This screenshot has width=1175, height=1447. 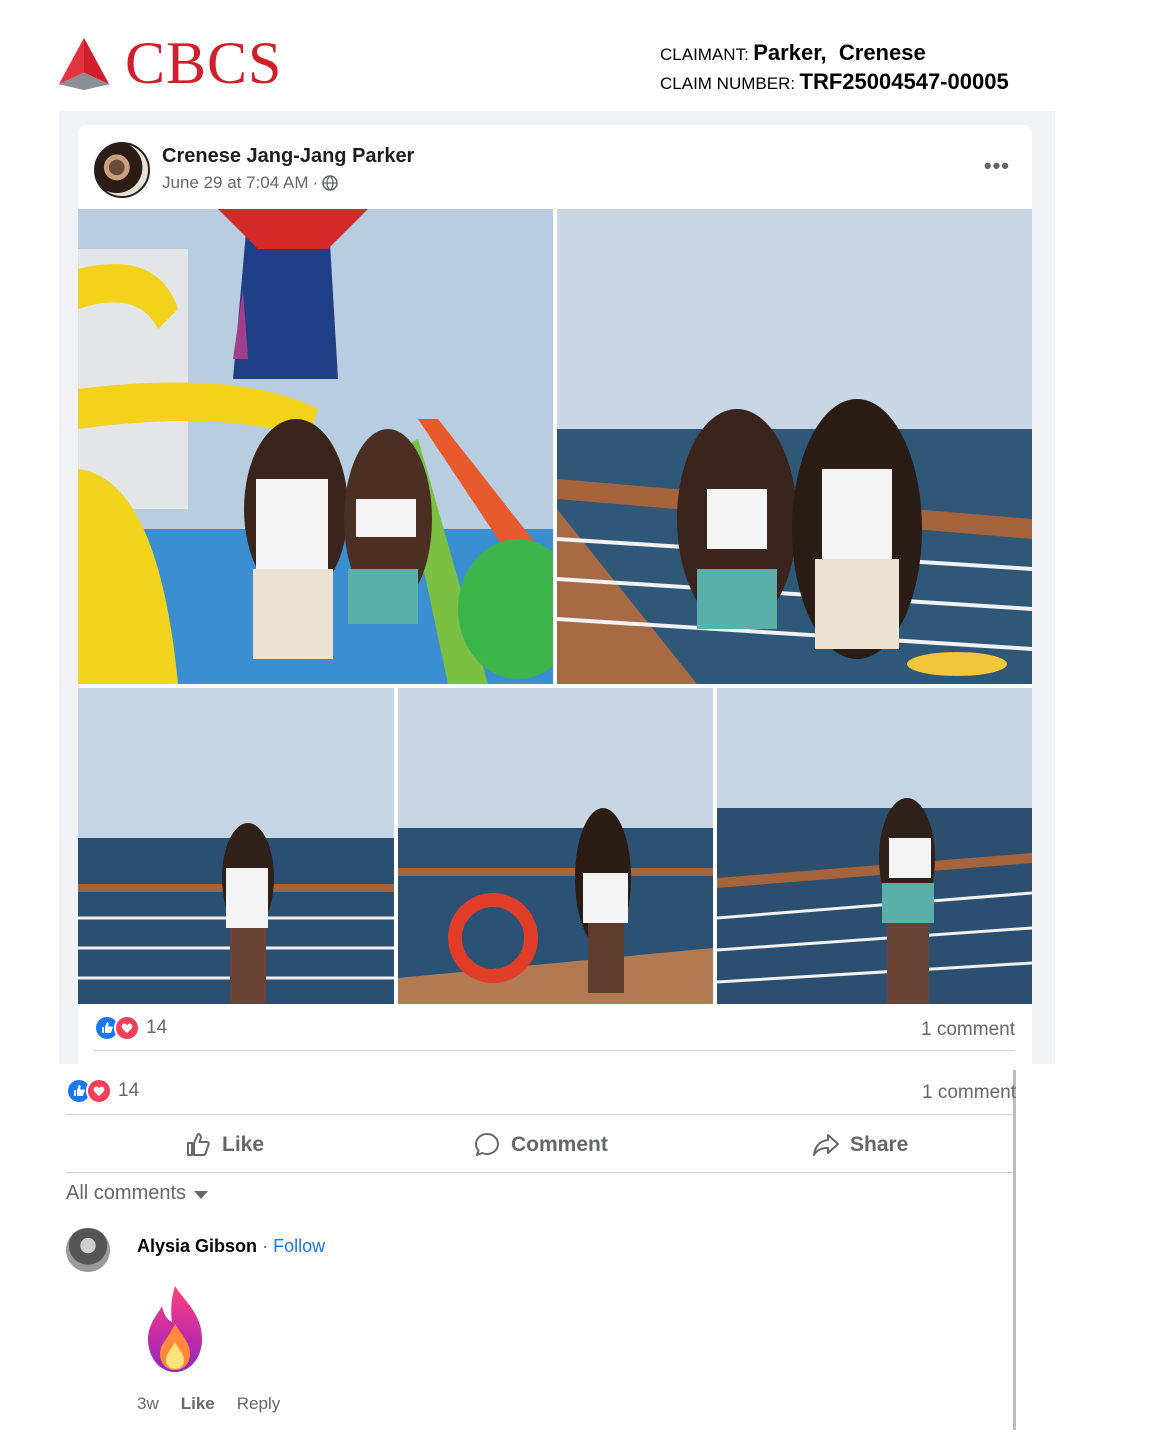 What do you see at coordinates (84, 64) in the screenshot?
I see `cbcs-logo-mark-icon` at bounding box center [84, 64].